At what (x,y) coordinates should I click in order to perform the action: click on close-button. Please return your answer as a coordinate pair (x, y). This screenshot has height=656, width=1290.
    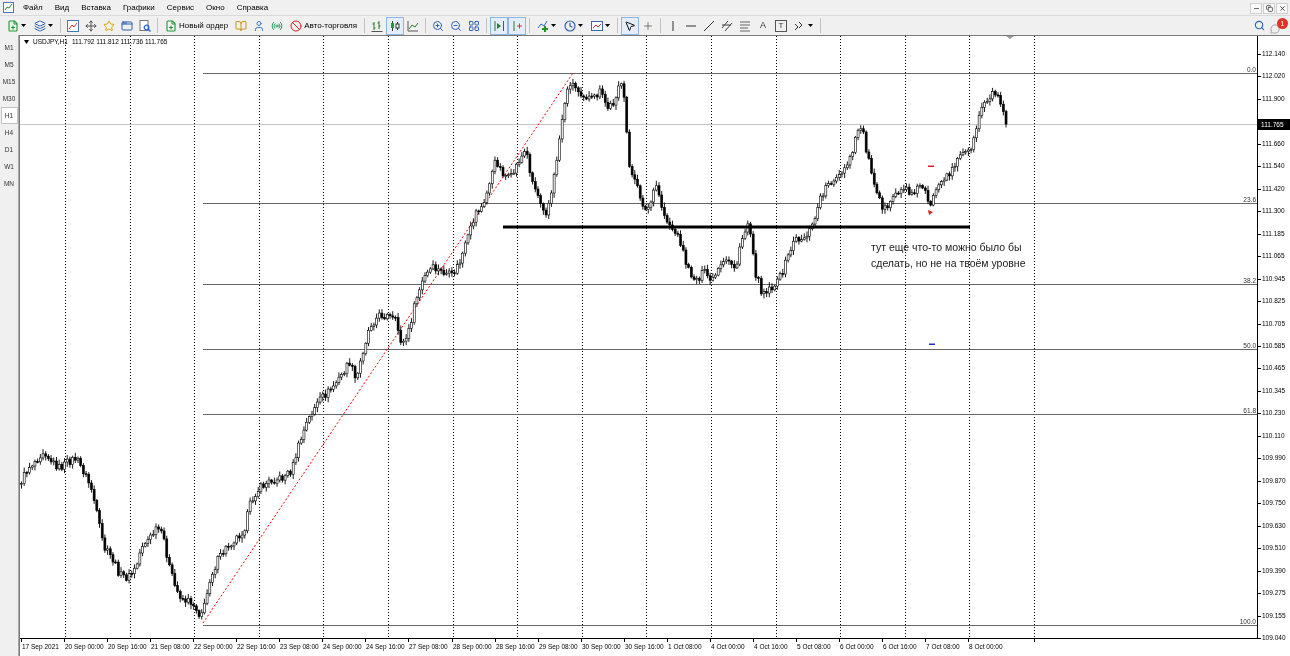
    Looking at the image, I should click on (1282, 8).